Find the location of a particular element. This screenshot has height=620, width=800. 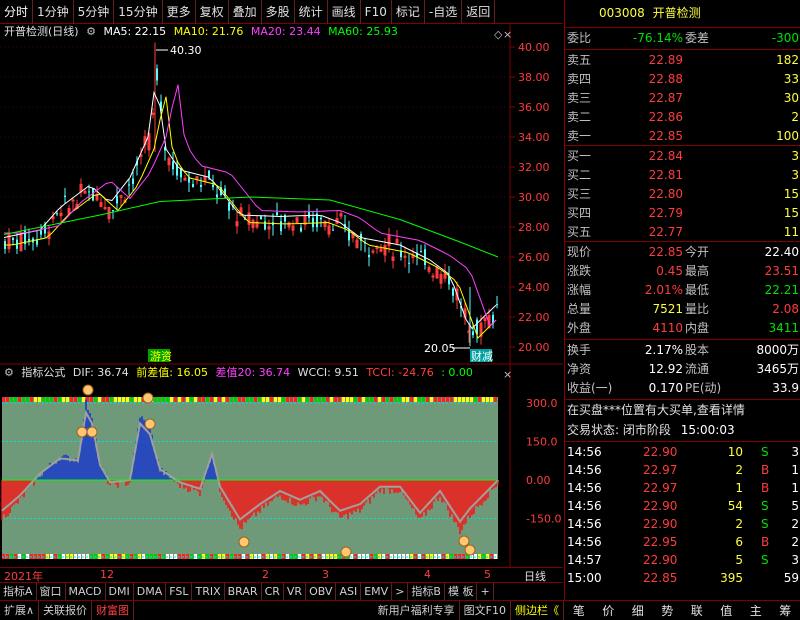

panel-button-7: 筹 is located at coordinates (785, 610).